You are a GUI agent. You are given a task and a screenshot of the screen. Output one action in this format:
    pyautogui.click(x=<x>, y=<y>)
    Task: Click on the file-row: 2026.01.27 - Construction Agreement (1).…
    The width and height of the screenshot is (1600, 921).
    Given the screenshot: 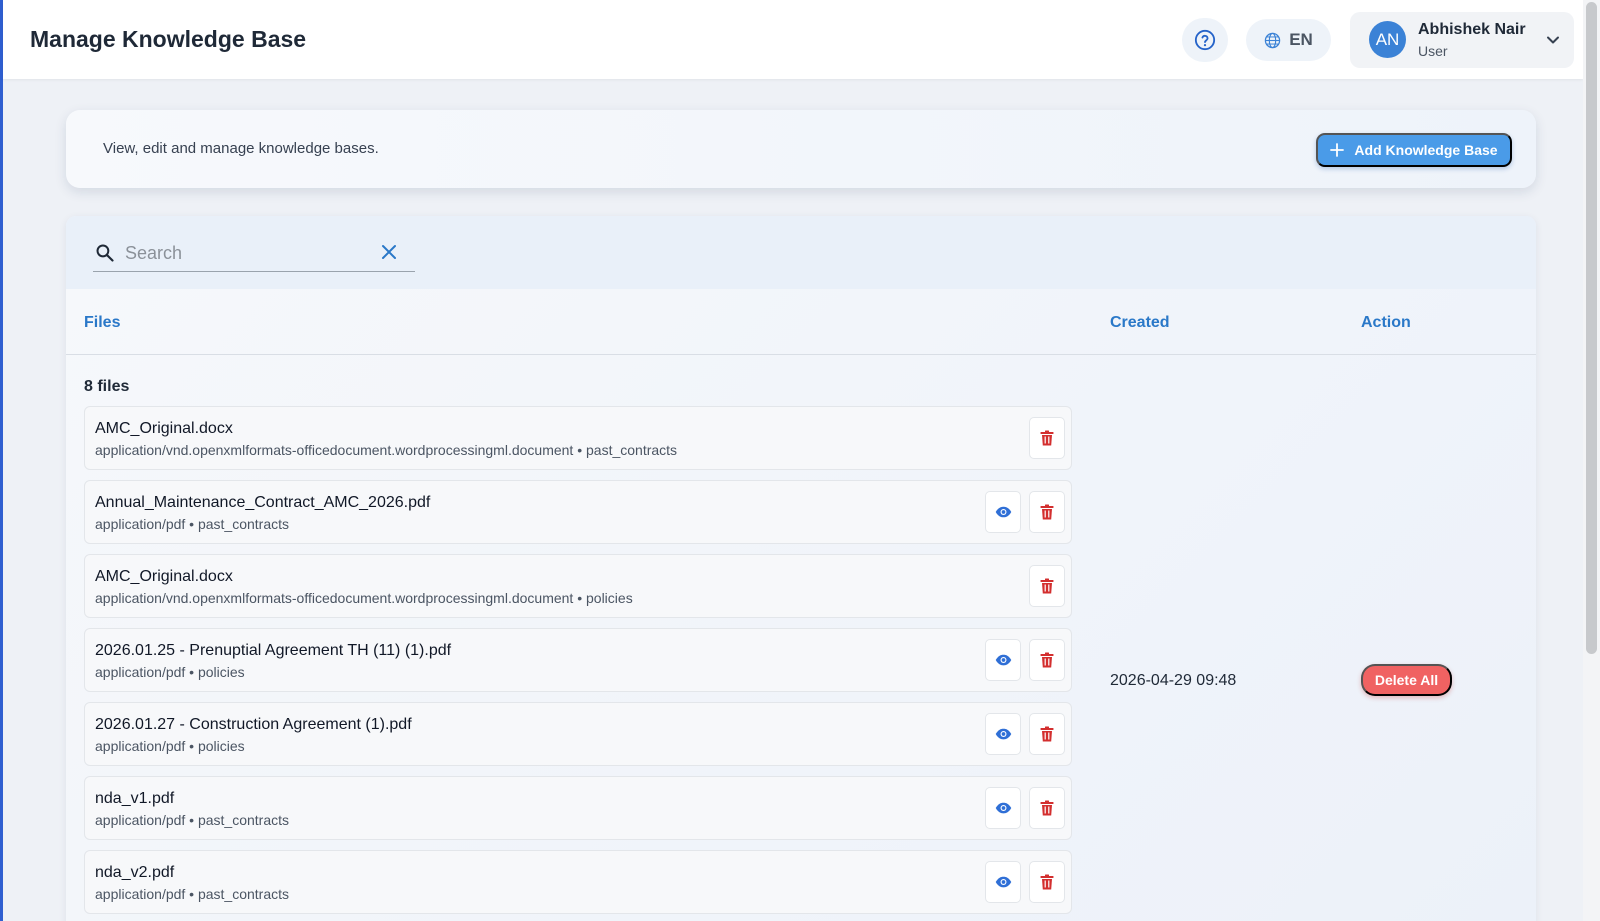 What is the action you would take?
    pyautogui.click(x=578, y=734)
    